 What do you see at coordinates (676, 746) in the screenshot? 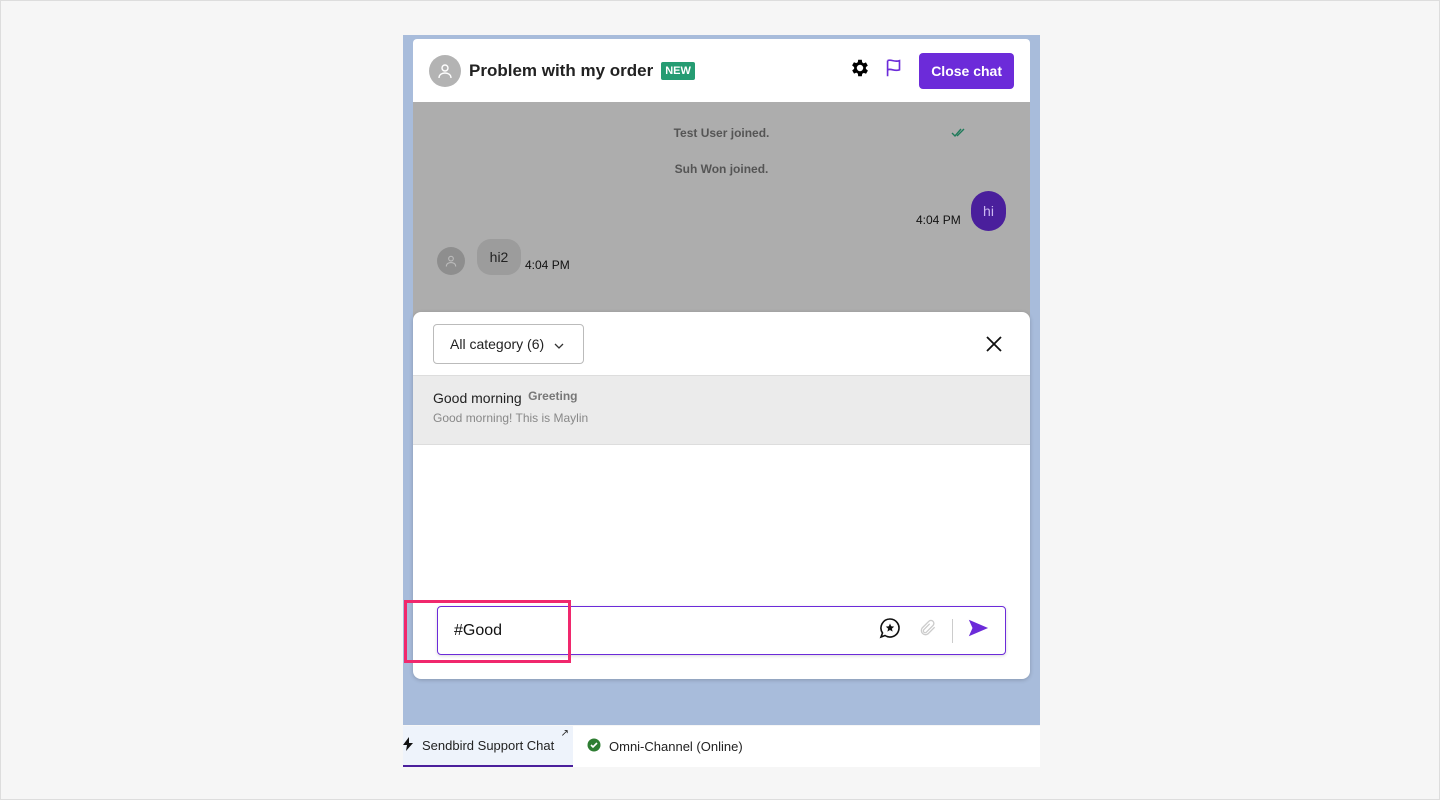
I see `status-label: Omni-Channel (Online)` at bounding box center [676, 746].